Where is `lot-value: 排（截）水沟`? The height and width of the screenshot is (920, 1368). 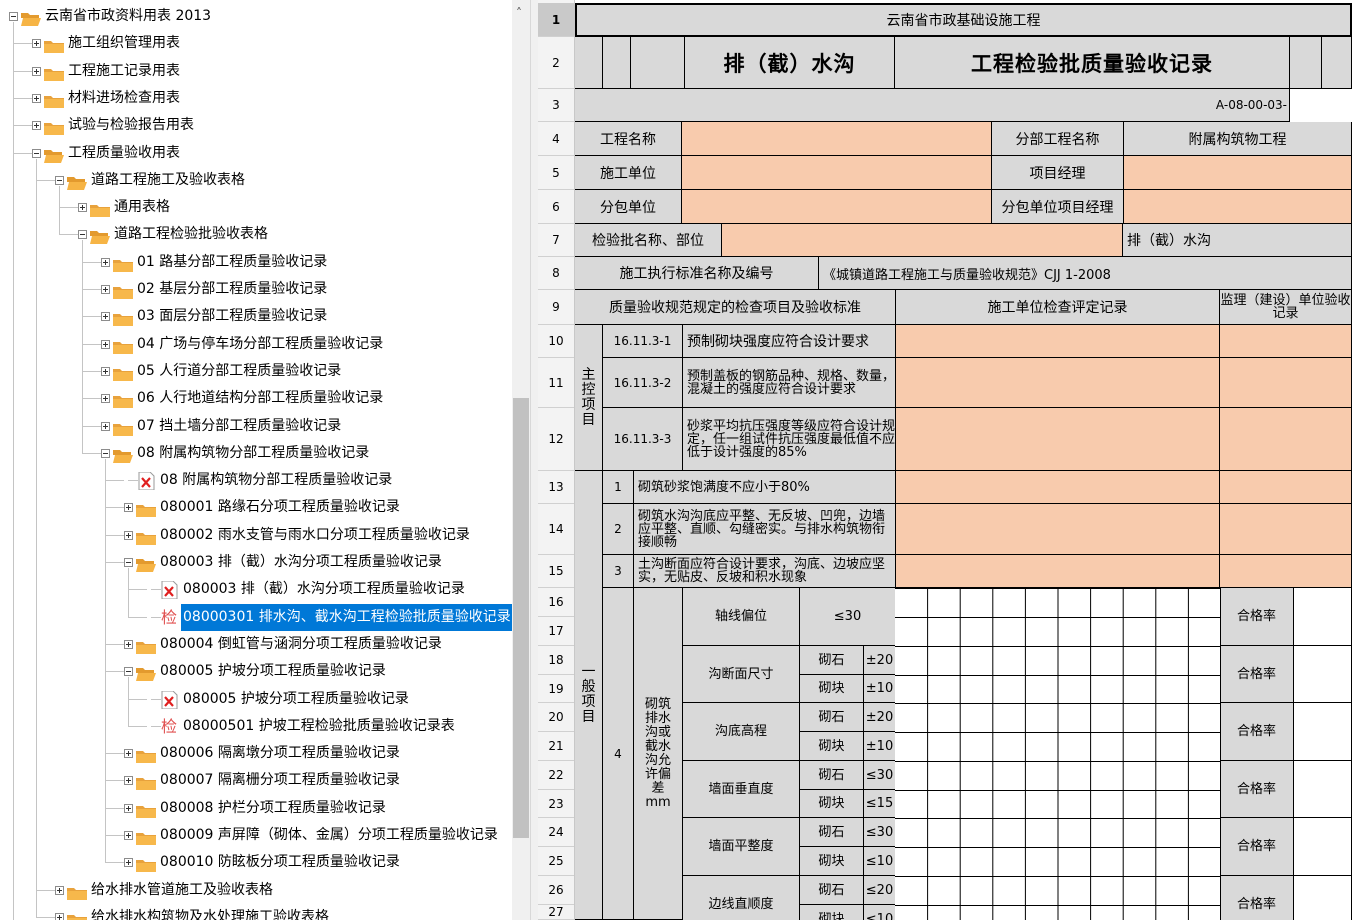 lot-value: 排（截）水沟 is located at coordinates (1237, 240).